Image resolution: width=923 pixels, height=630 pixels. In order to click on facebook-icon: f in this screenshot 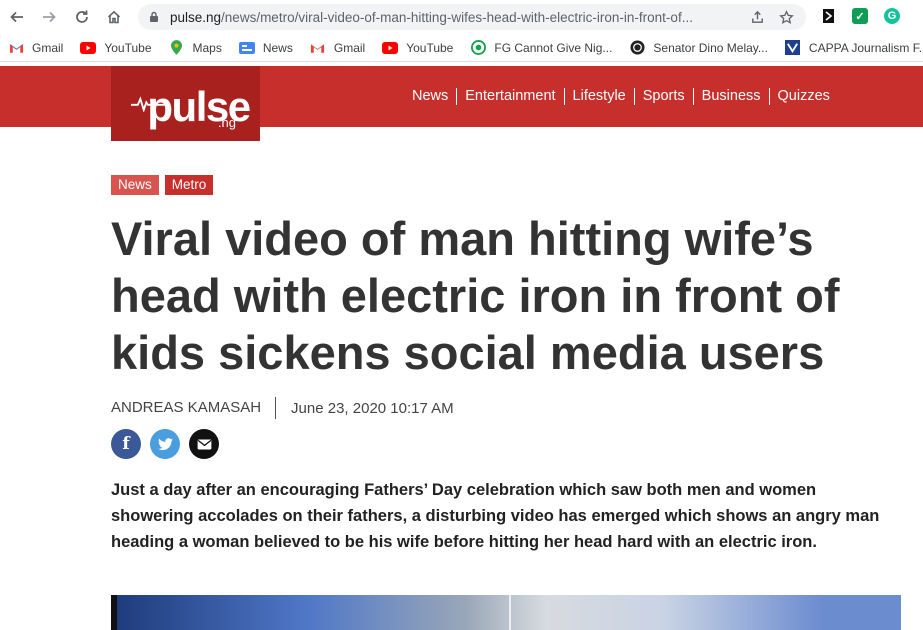, I will do `click(126, 444)`.